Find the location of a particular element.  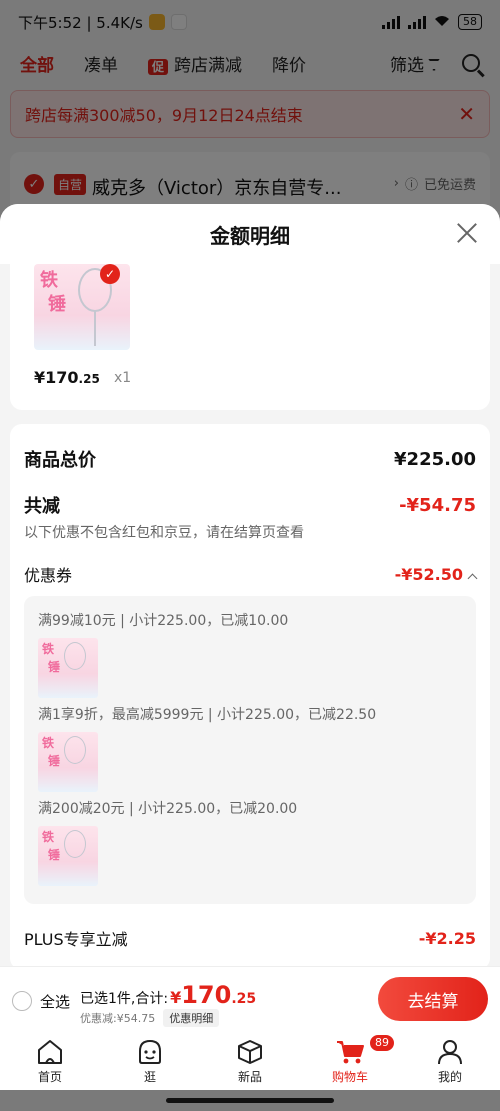

discount-text: 优惠减:¥54.75 is located at coordinates (118, 1018).